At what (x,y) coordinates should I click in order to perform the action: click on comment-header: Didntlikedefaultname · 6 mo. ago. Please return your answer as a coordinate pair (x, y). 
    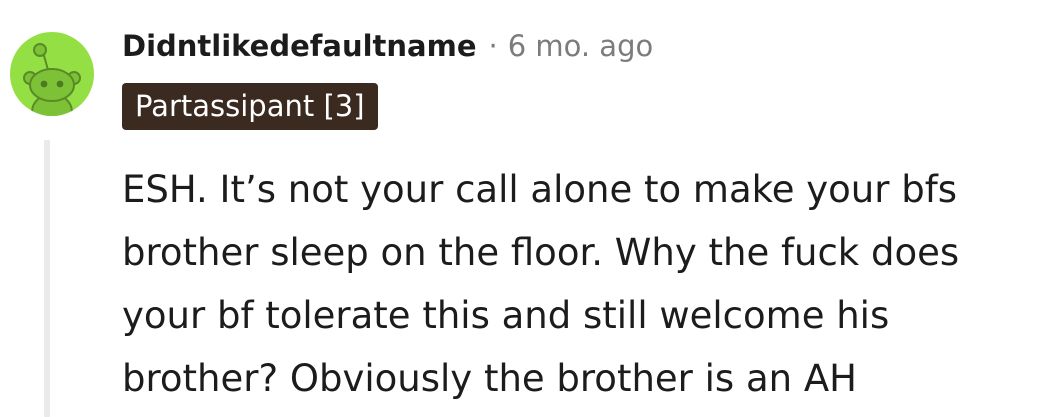
    Looking at the image, I should click on (387, 46).